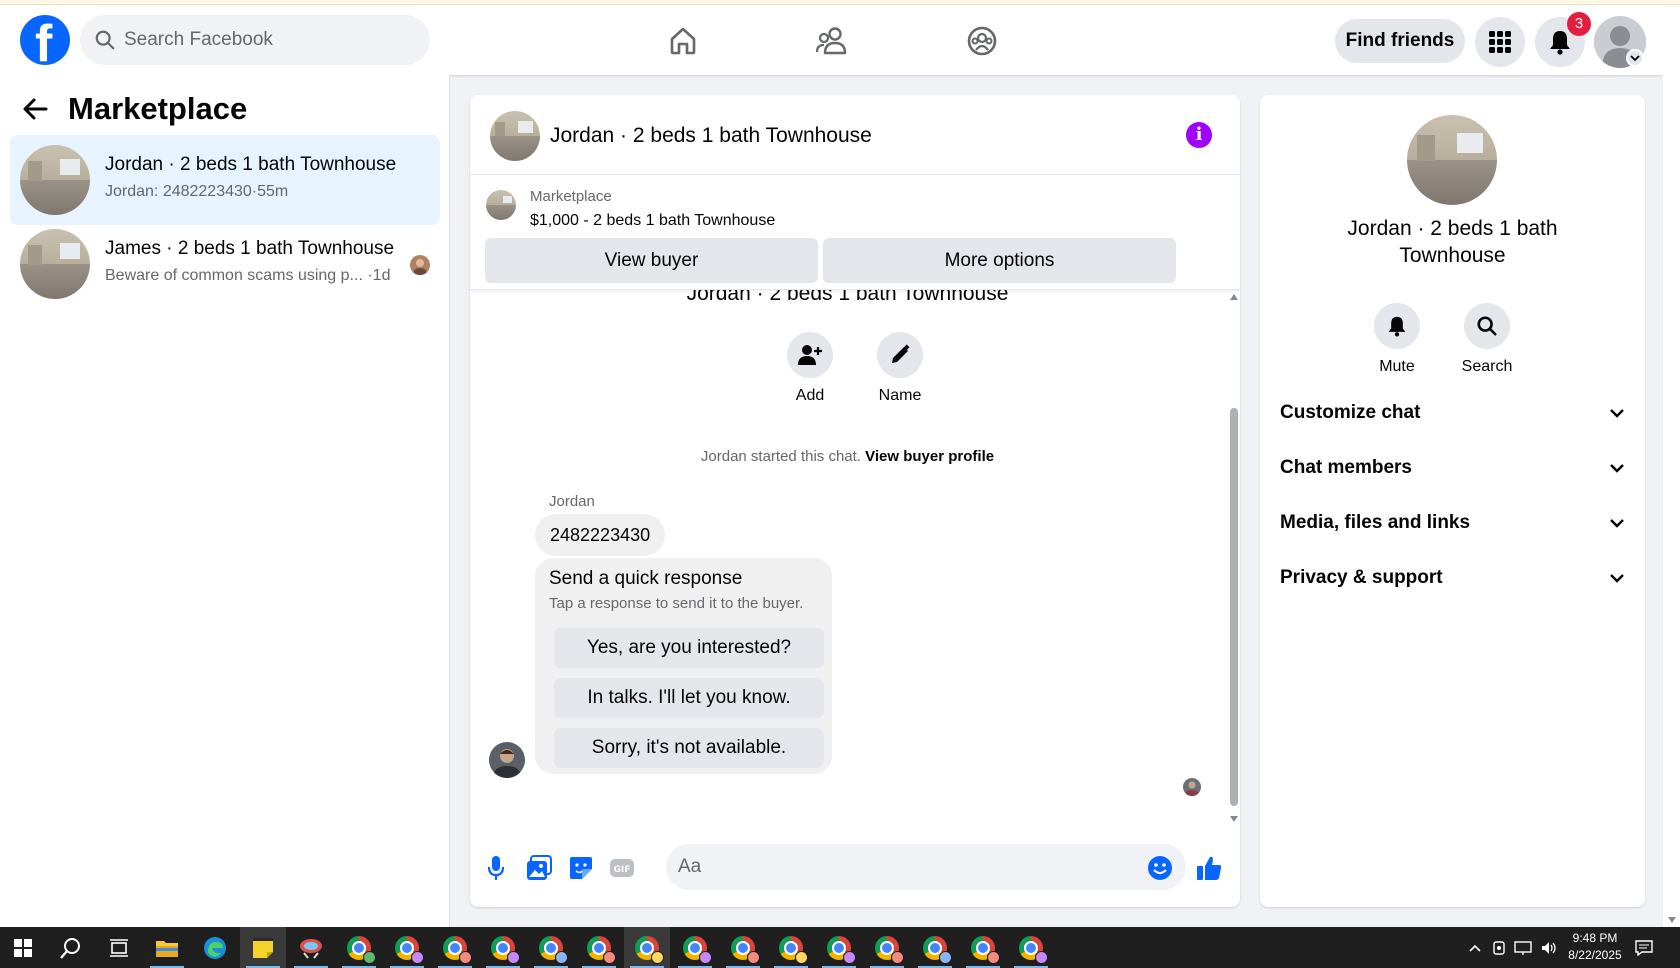 The image size is (1680, 968). What do you see at coordinates (1400, 41) in the screenshot?
I see `find-friends-button: Find friends` at bounding box center [1400, 41].